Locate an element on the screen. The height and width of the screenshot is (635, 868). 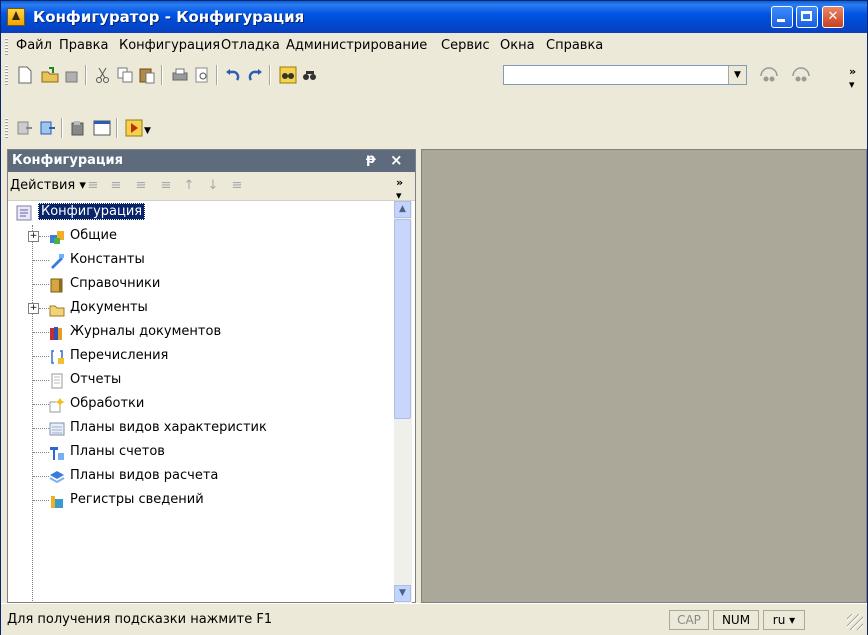
tree-item-char-types: Планы видов характеристик is located at coordinates (201, 429).